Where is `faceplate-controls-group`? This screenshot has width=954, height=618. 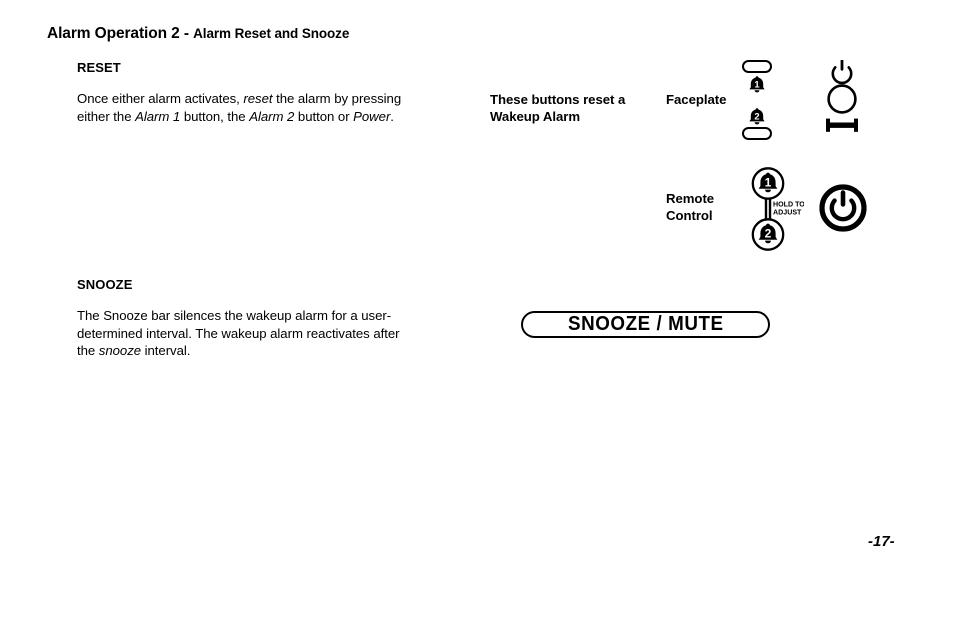
faceplate-controls-group is located at coordinates (842, 104).